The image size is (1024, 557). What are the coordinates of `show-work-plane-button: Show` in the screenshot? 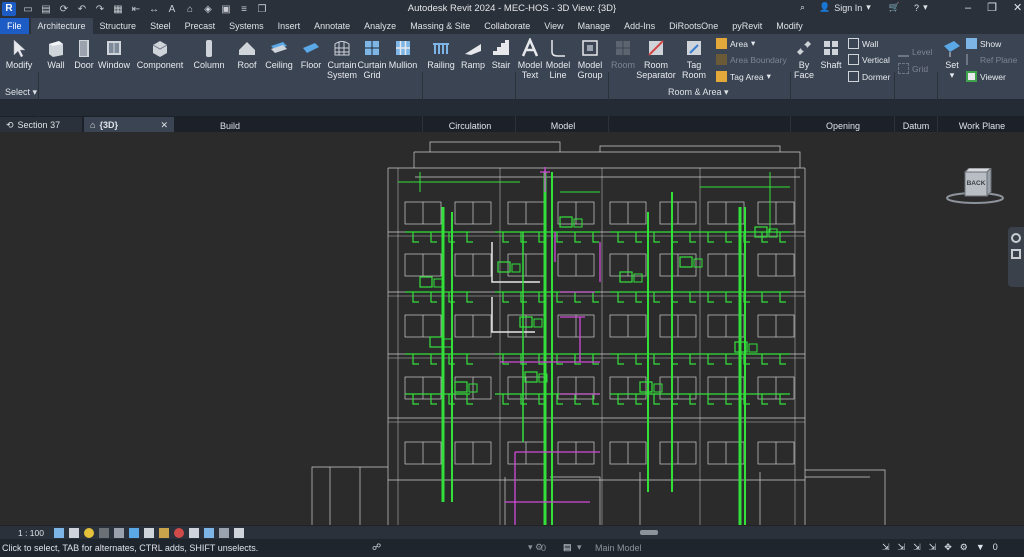 It's located at (983, 43).